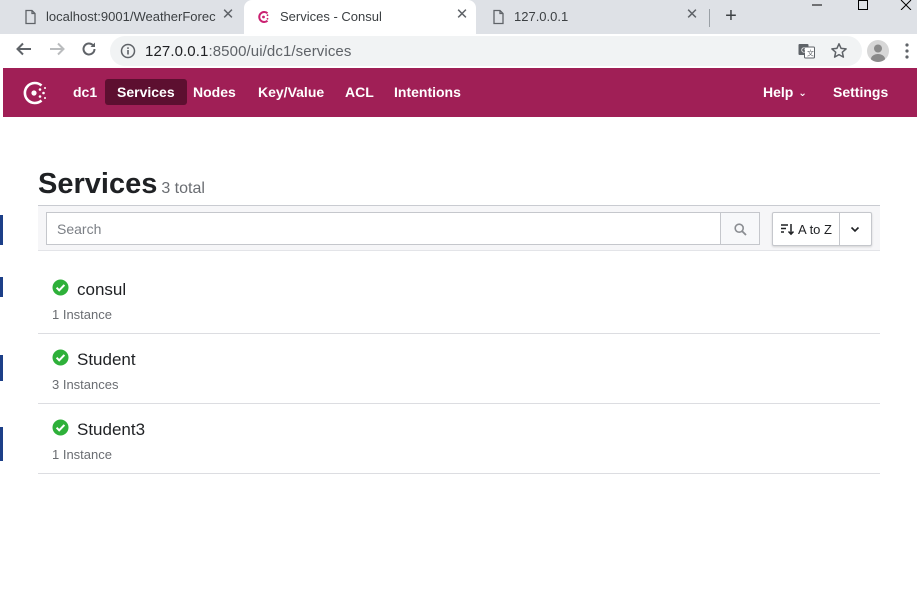  I want to click on close-window-icon, so click(905, 6).